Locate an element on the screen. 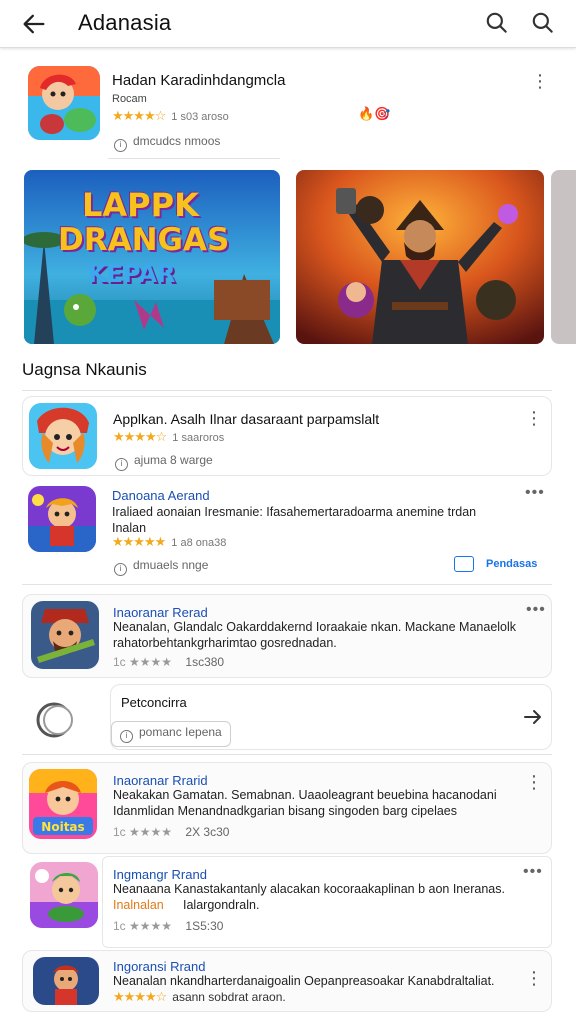 The image size is (576, 1024). rating-count: 1 saaroros is located at coordinates (198, 438).